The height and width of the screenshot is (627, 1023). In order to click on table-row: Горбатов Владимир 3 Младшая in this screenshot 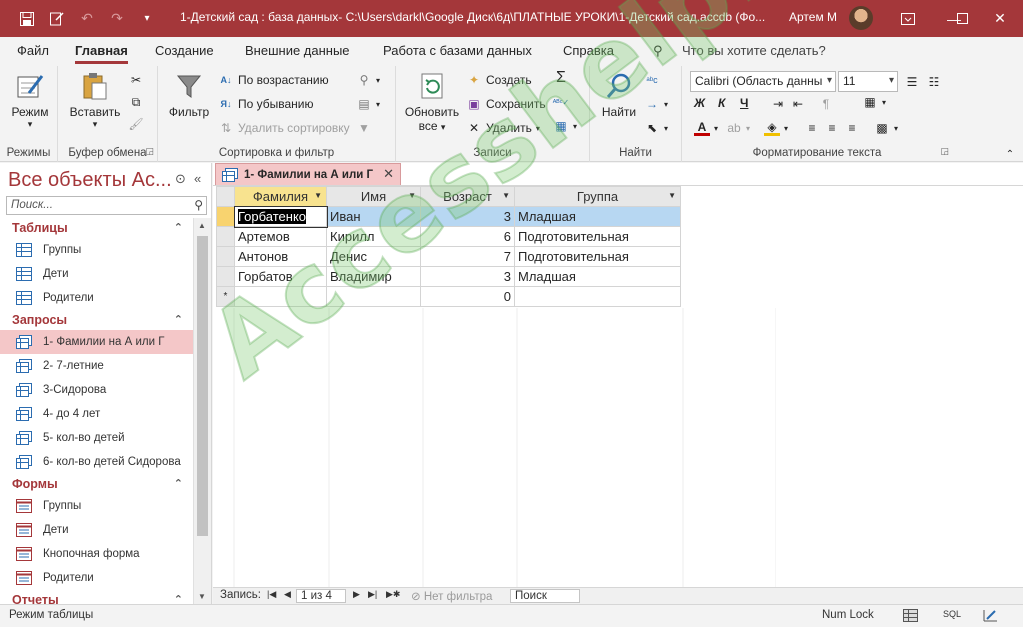, I will do `click(448, 276)`.